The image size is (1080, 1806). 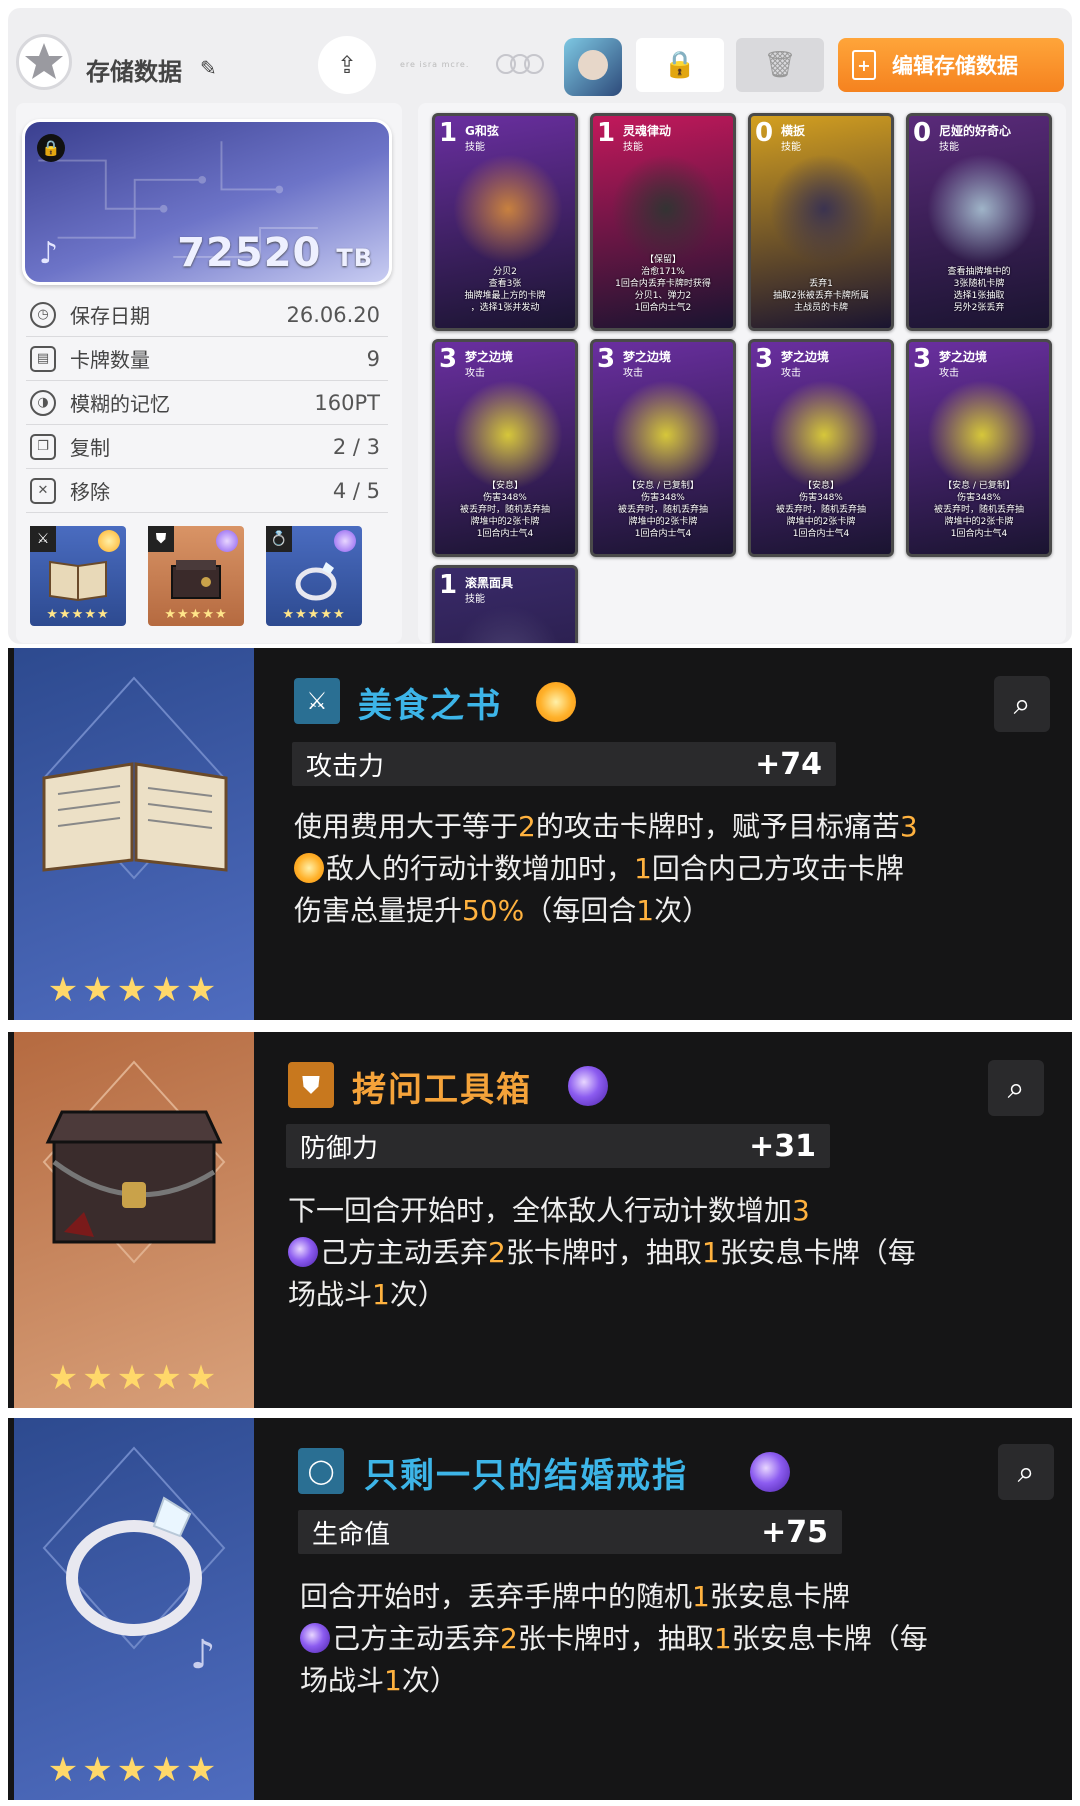 What do you see at coordinates (314, 576) in the screenshot?
I see `equip-slot-ring: 💍 ★★★★★` at bounding box center [314, 576].